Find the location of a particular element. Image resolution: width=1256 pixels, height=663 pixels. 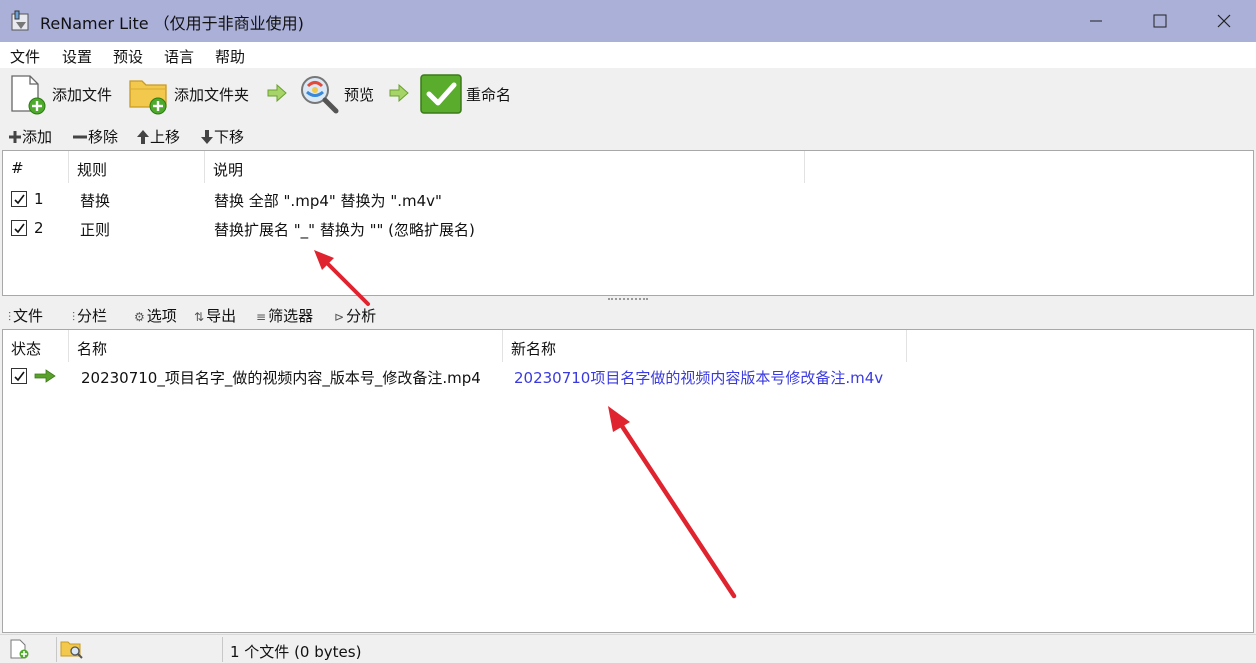

column-header-new-name: 新名称 is located at coordinates (705, 346).